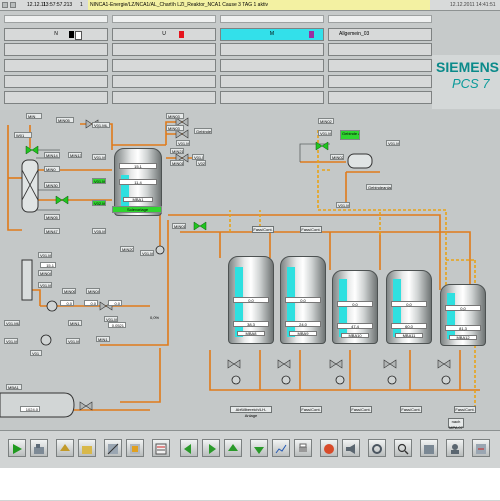 The width and height of the screenshot is (500, 501). What do you see at coordinates (137, 209) in the screenshot?
I see `vessel-footer: Solevorlage` at bounding box center [137, 209].